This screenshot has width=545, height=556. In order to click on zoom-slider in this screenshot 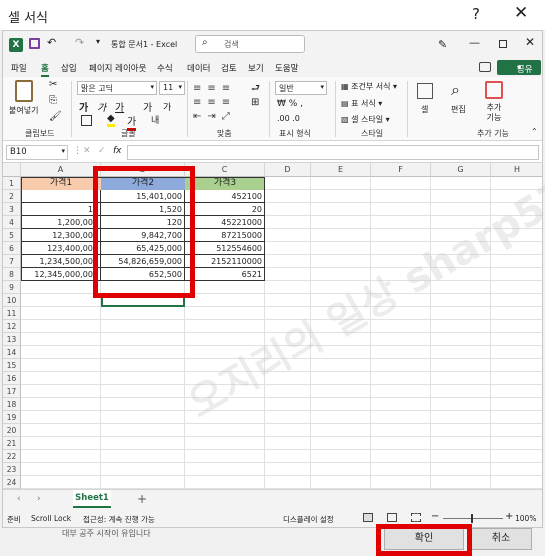, I will do `click(473, 518)`.